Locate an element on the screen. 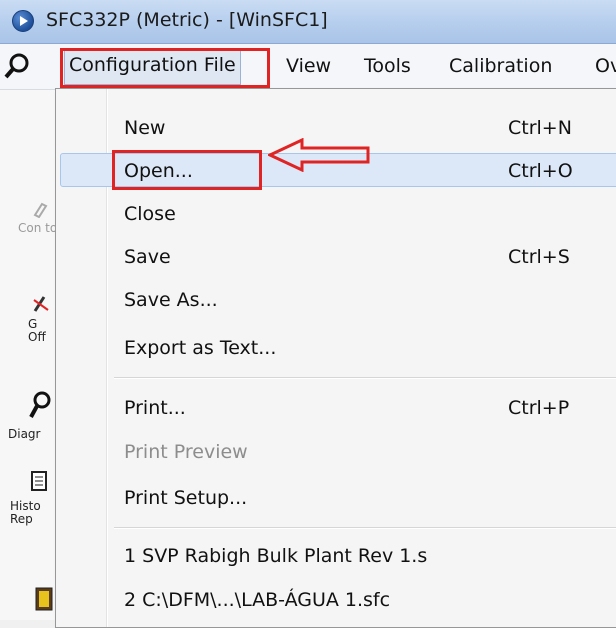 The width and height of the screenshot is (616, 628). menu-item-label: Close is located at coordinates (150, 214).